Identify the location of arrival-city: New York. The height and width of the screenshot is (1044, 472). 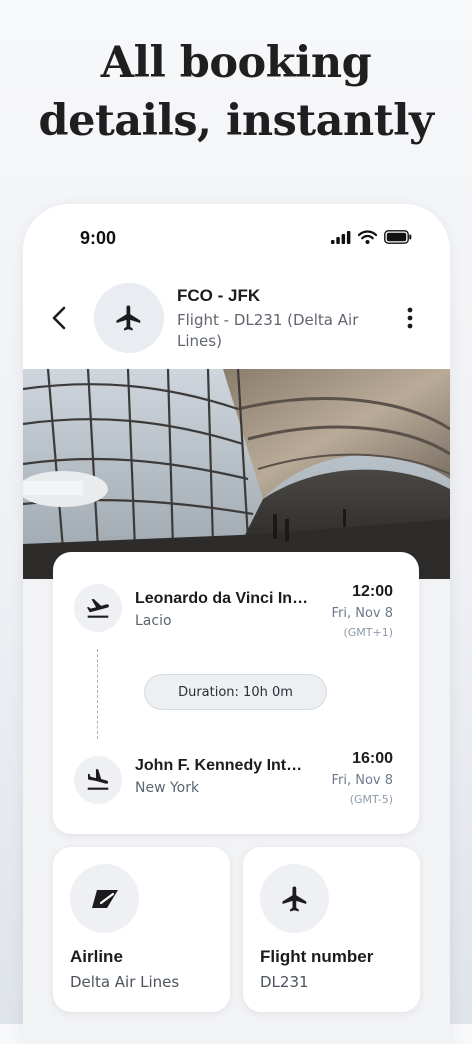
(167, 788).